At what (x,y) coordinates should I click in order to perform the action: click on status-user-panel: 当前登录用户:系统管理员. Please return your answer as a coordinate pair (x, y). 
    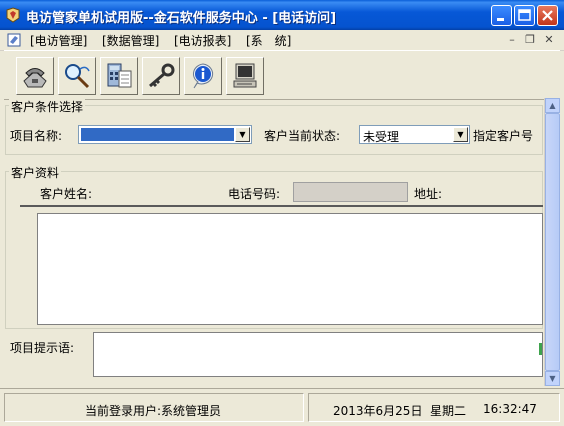
    Looking at the image, I should click on (154, 407).